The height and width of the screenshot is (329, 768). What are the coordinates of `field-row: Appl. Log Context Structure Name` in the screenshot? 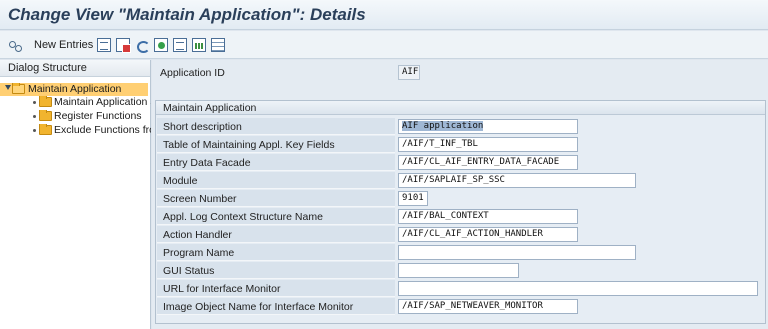 It's located at (276, 216).